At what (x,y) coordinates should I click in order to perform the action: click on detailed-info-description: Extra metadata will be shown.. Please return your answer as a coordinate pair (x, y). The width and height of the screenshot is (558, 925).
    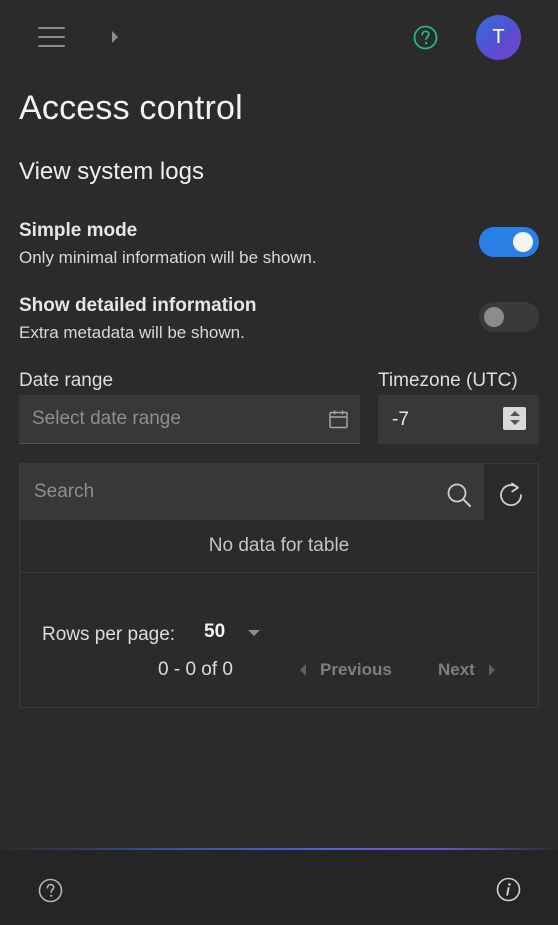
    Looking at the image, I should click on (132, 332).